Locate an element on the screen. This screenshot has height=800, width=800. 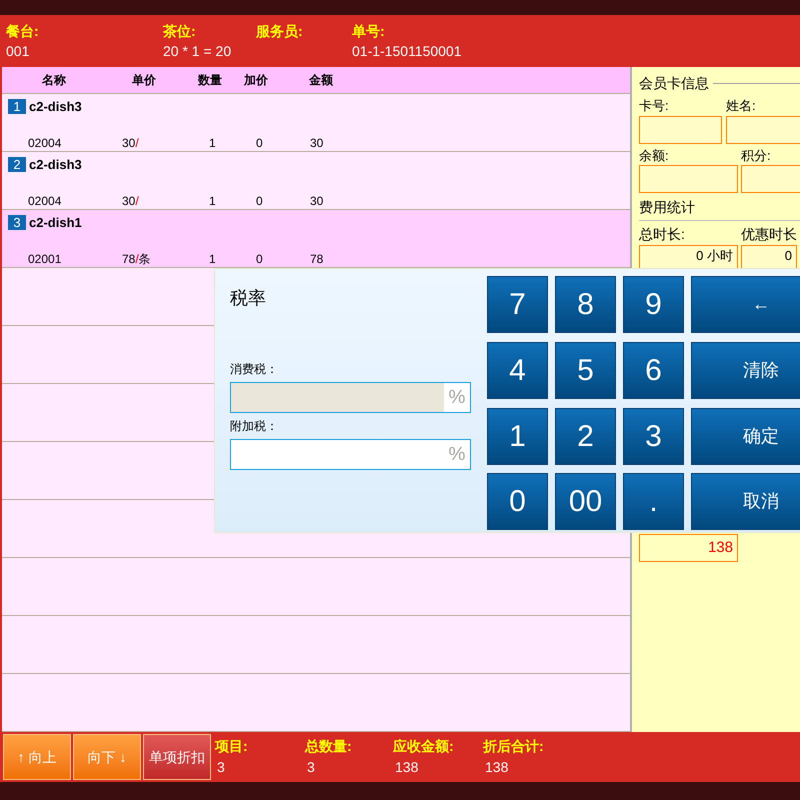
number-key: 4 is located at coordinates (517, 370).